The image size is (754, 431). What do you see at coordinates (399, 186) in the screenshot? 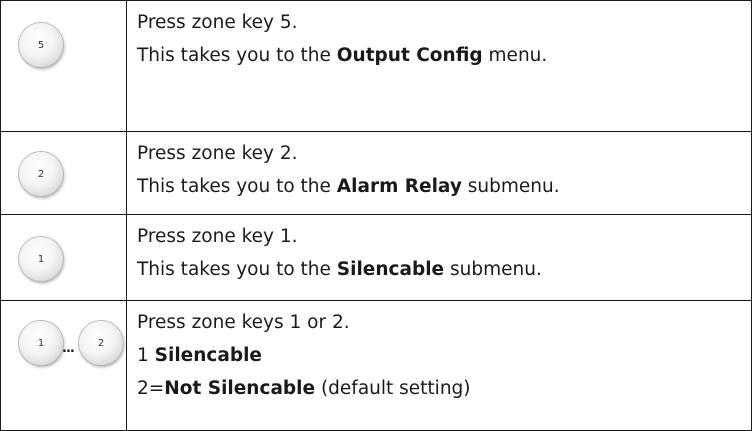
I see `menu-name-alarm-relay: Alarm Relay` at bounding box center [399, 186].